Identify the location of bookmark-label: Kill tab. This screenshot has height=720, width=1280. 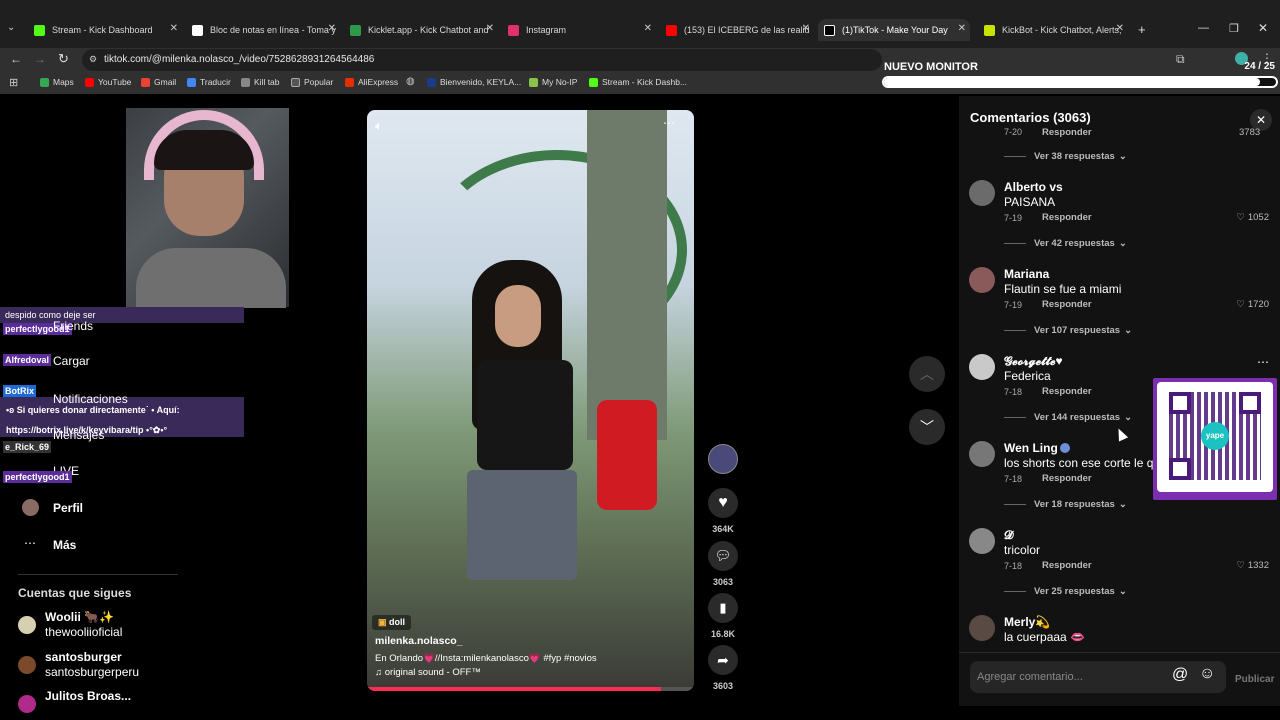
(267, 82).